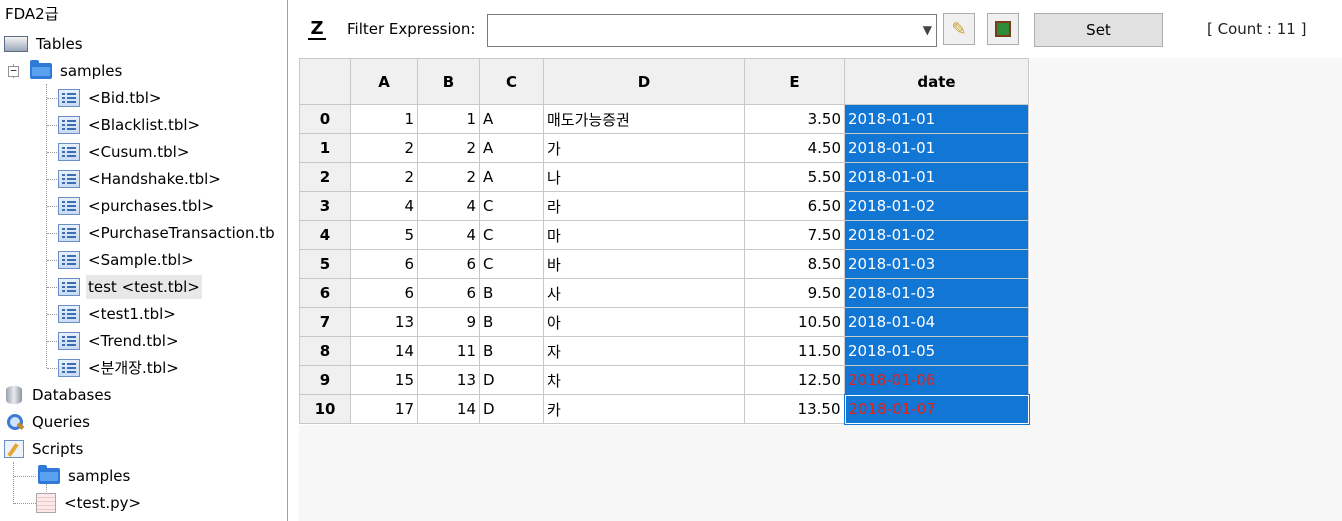  What do you see at coordinates (927, 30) in the screenshot?
I see `chevron-down-icon: ▼` at bounding box center [927, 30].